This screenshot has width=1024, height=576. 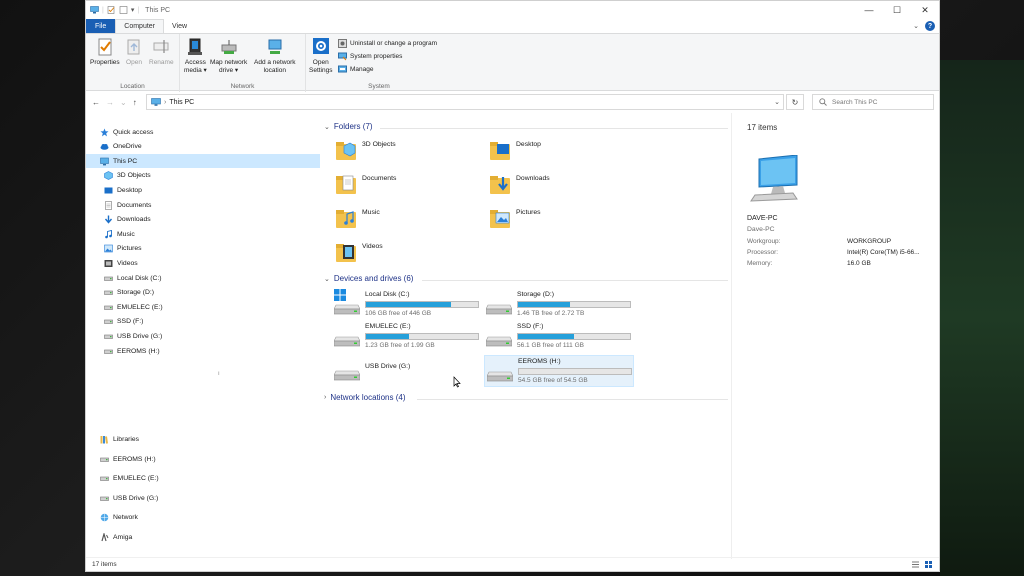 What do you see at coordinates (228, 56) in the screenshot?
I see `map-network-drive-button: Map network drive ▾` at bounding box center [228, 56].